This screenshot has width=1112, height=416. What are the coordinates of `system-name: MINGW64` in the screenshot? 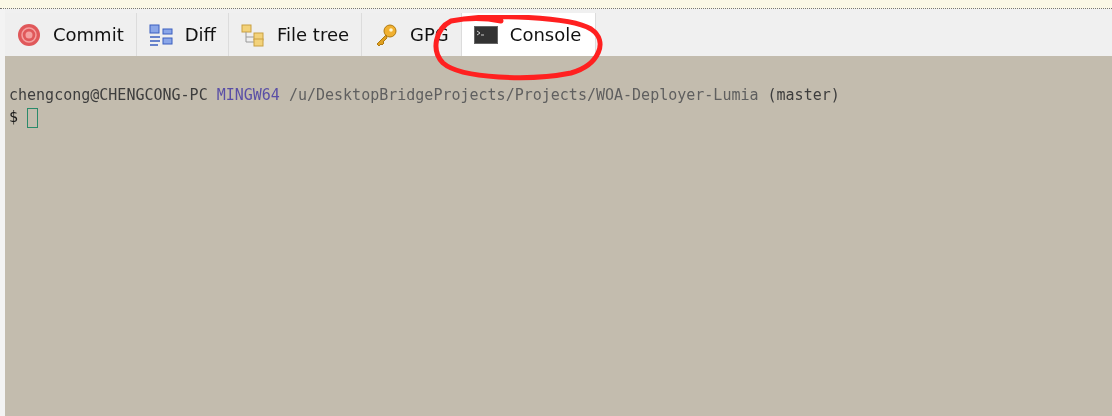 It's located at (248, 95).